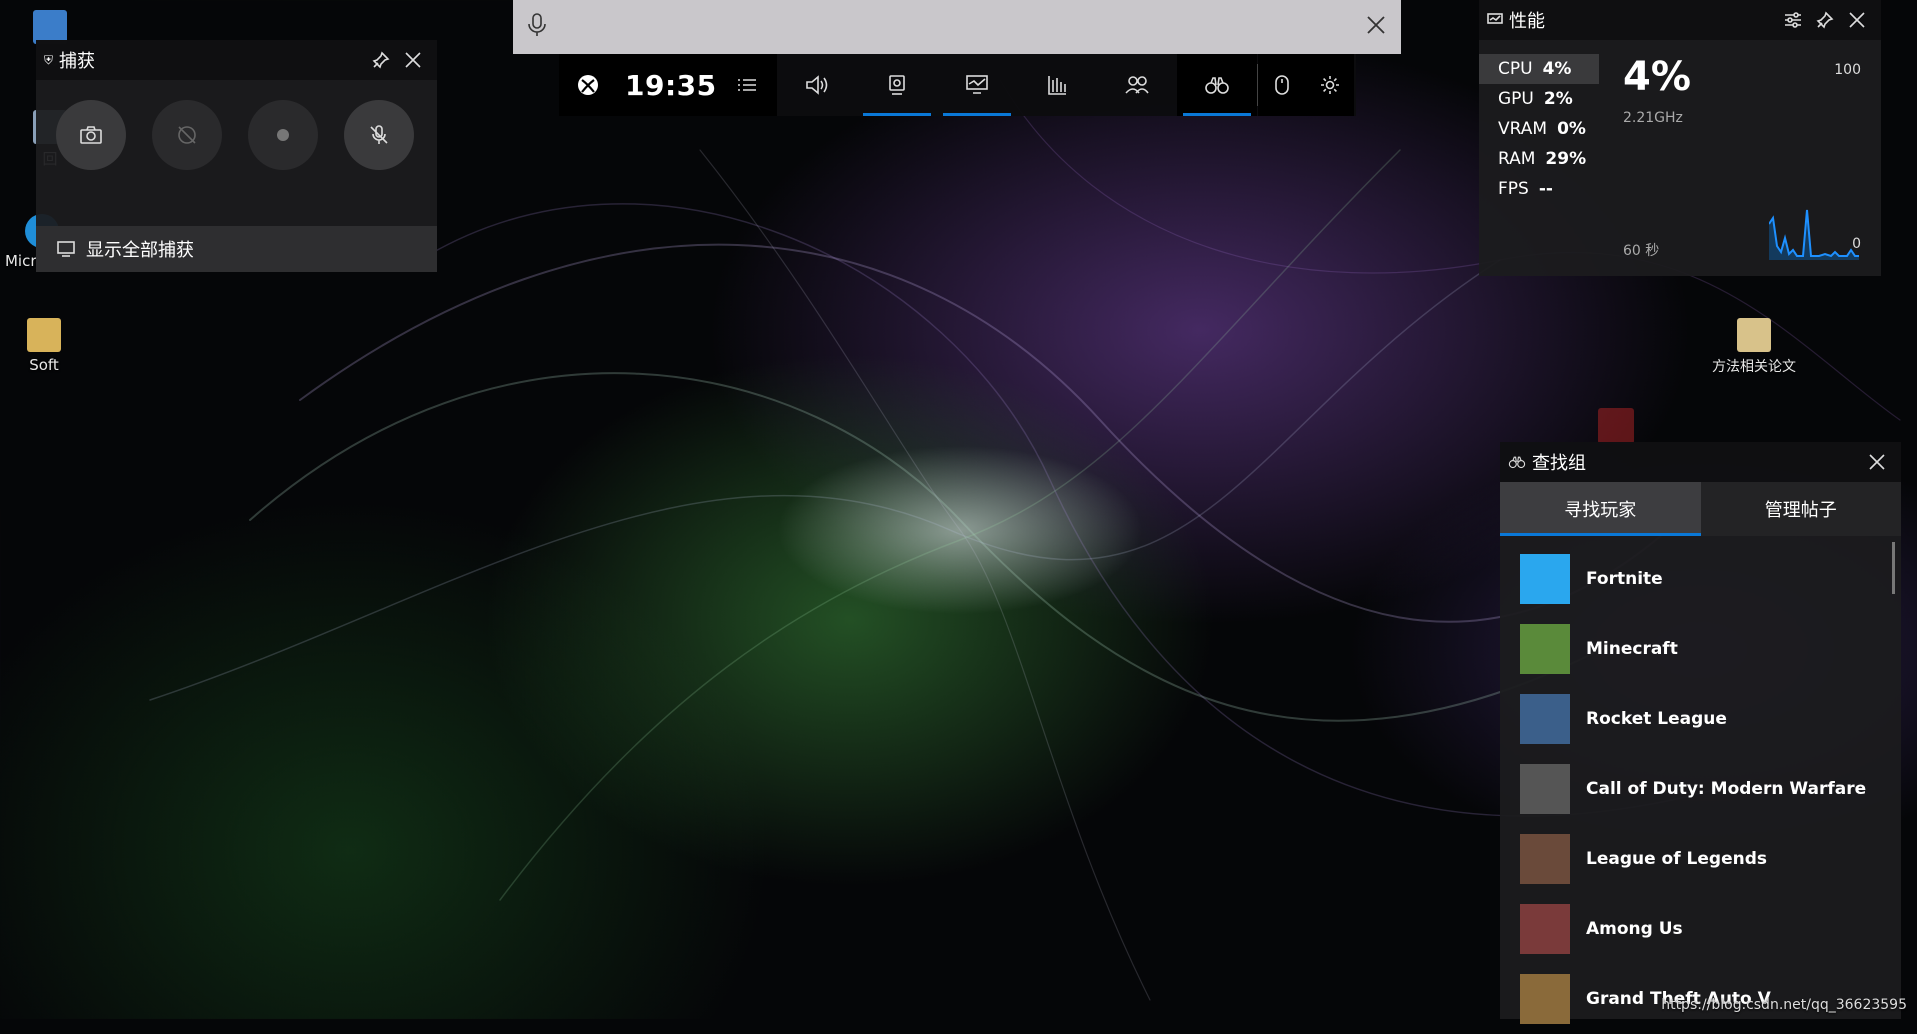 Image resolution: width=1917 pixels, height=1034 pixels. Describe the element at coordinates (1847, 70) in the screenshot. I see `scale-max: 100` at that location.